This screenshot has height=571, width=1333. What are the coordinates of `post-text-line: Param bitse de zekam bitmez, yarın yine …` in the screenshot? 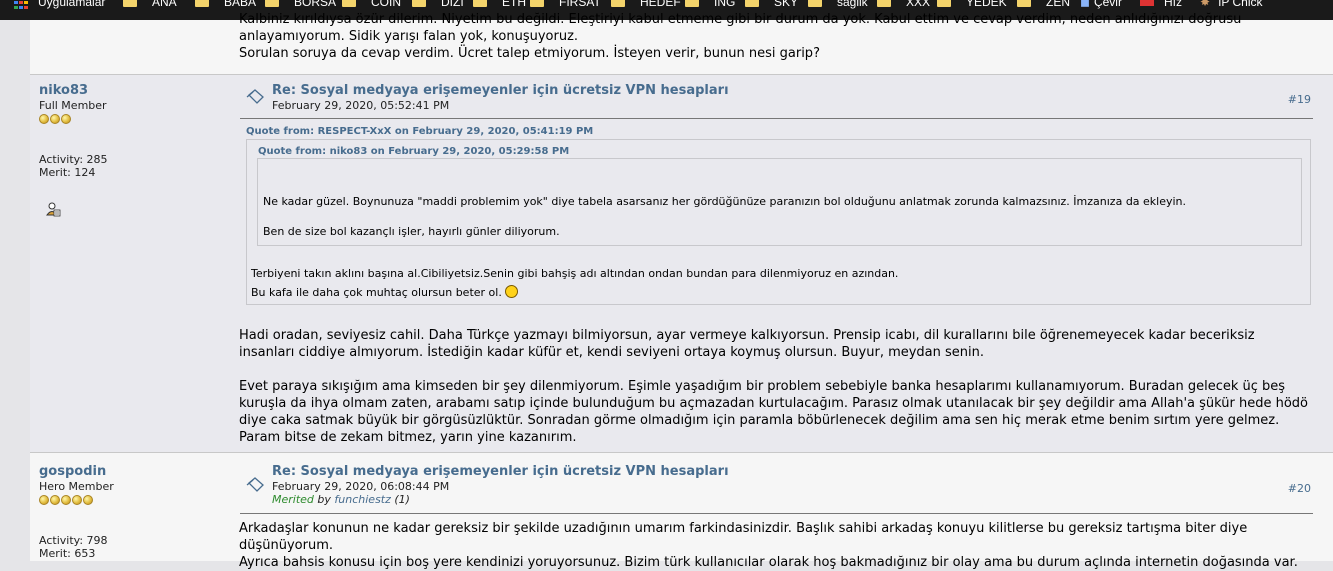 It's located at (408, 437).